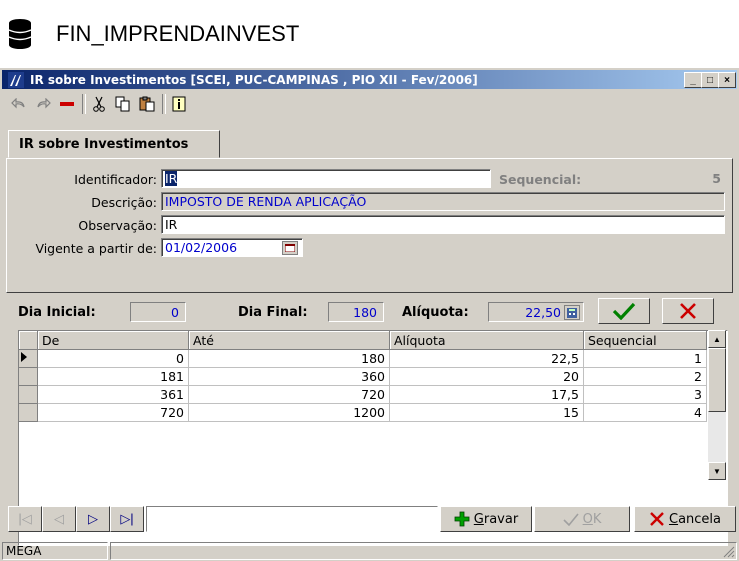 This screenshot has width=739, height=561. I want to click on scroll-up-button: ▲, so click(717, 339).